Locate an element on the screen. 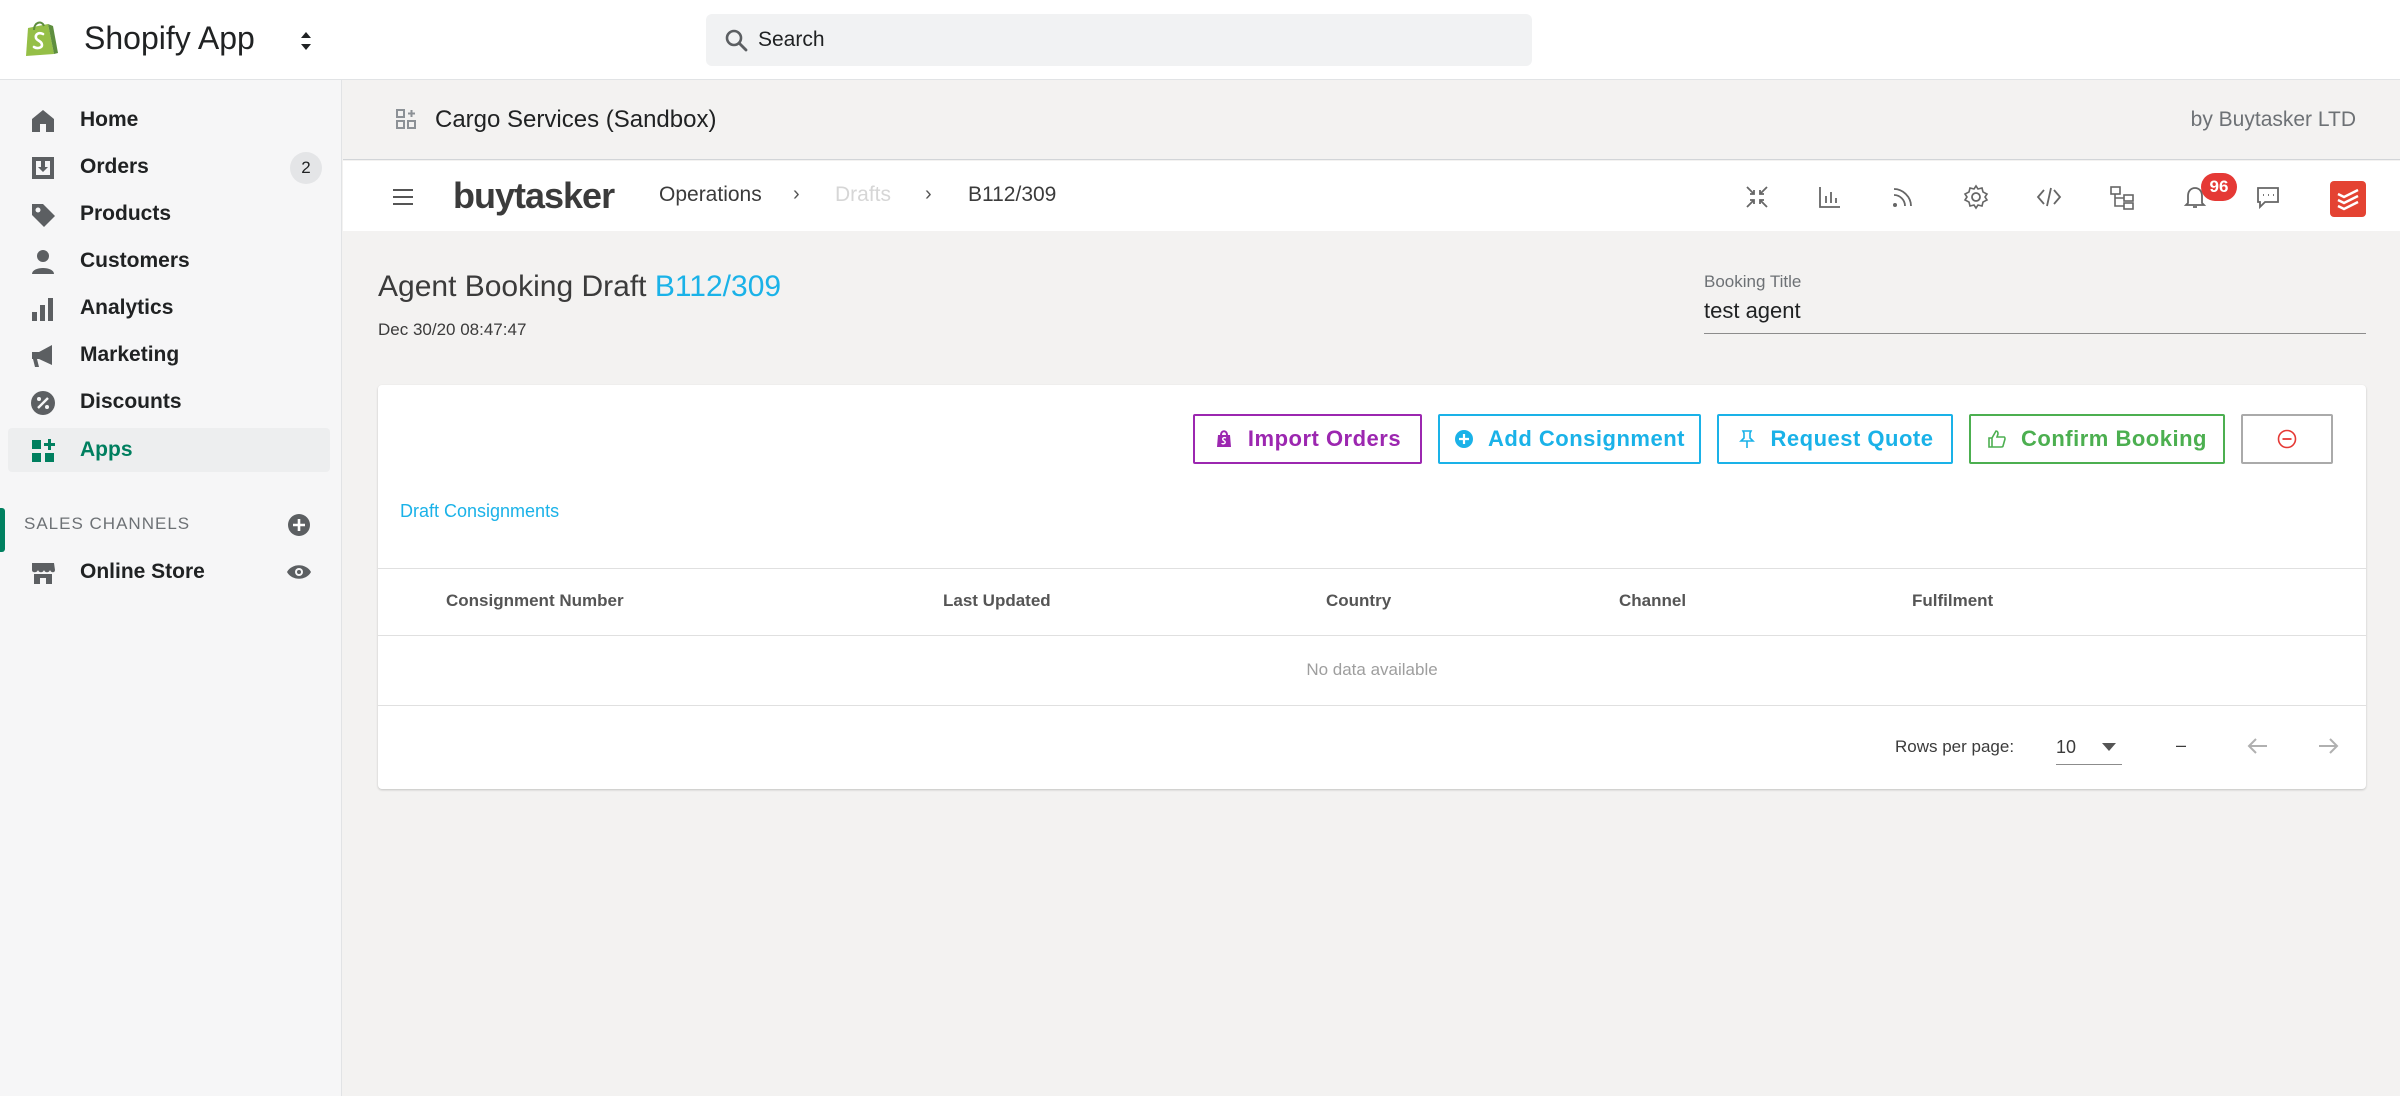 Image resolution: width=2400 pixels, height=1096 pixels. store-switcher-icon is located at coordinates (306, 41).